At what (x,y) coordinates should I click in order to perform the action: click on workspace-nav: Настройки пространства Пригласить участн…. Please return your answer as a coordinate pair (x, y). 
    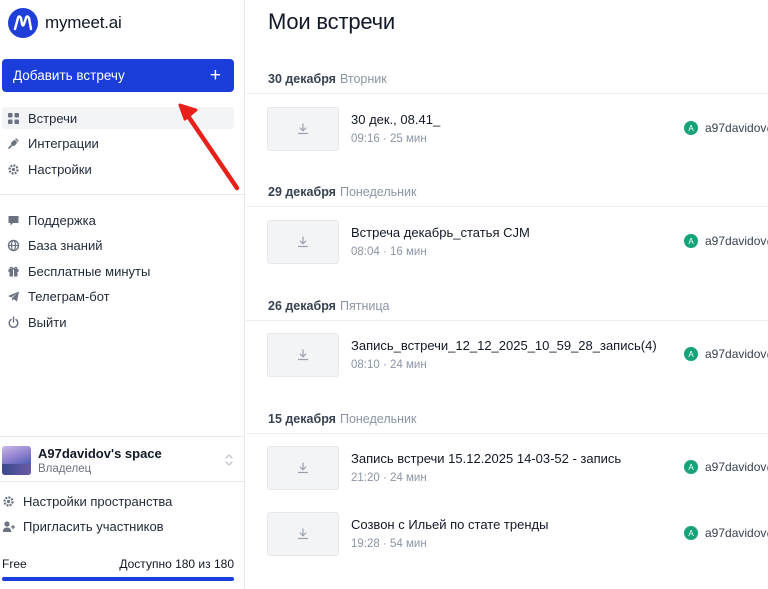
    Looking at the image, I should click on (118, 515).